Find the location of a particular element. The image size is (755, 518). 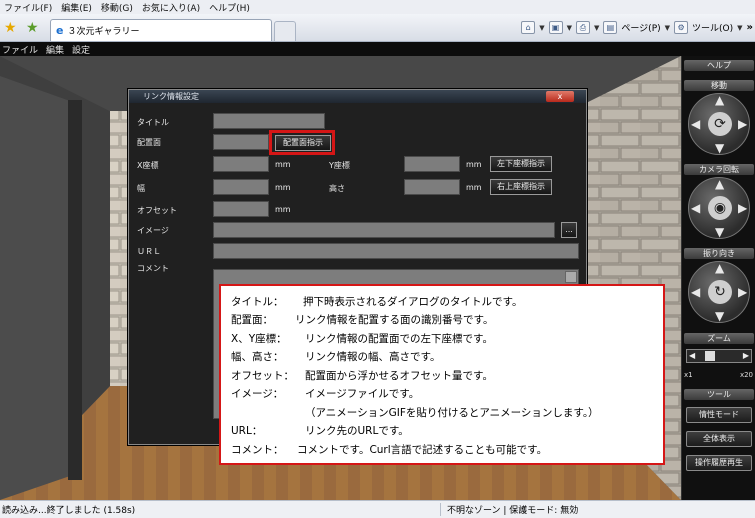

bottom-left-pick-button: 左下座標指示 is located at coordinates (521, 164).